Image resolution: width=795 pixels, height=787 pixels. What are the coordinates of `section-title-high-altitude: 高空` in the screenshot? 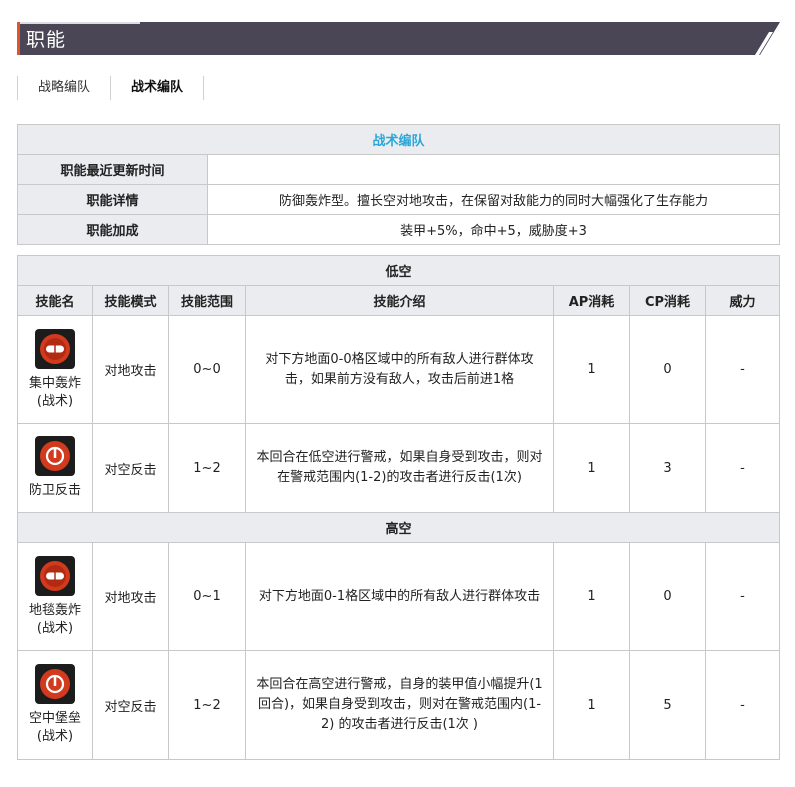 It's located at (398, 527).